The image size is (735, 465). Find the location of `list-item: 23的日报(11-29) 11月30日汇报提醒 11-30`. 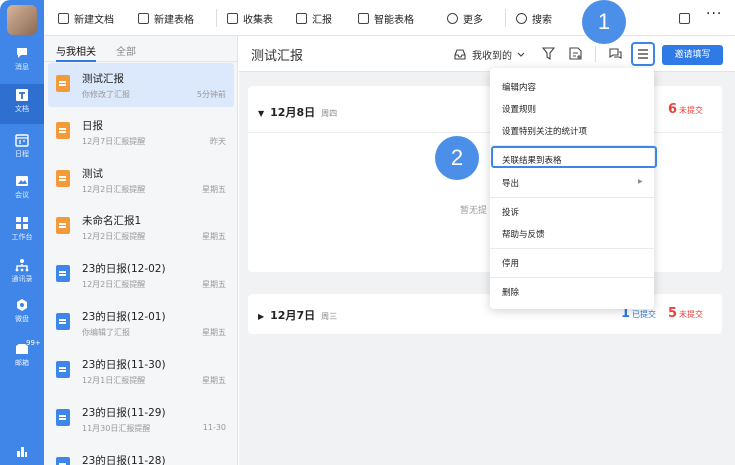

list-item: 23的日报(11-29) 11月30日汇报提醒 11-30 is located at coordinates (141, 419).